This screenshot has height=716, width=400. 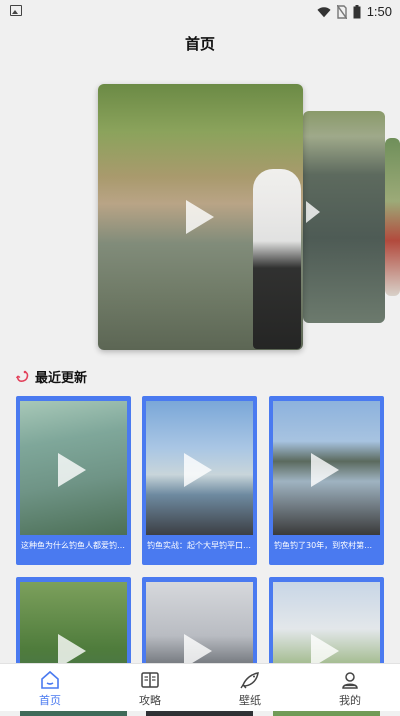 I want to click on clock: 1:50, so click(x=379, y=11).